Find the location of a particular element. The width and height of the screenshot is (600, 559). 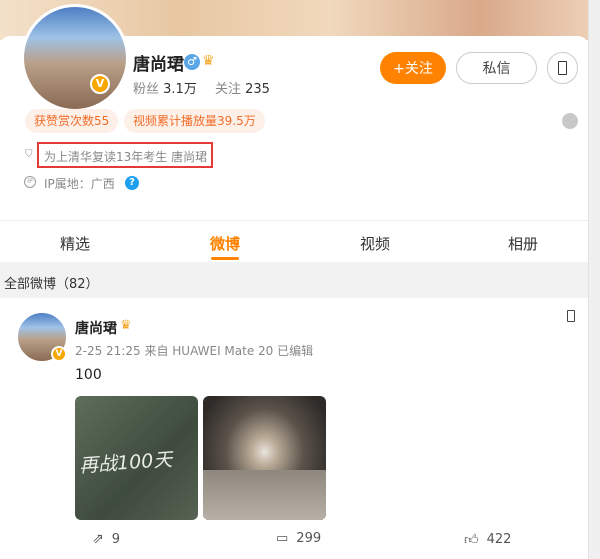

thumbs-up-icon: 👍︎ is located at coordinates (471, 540).